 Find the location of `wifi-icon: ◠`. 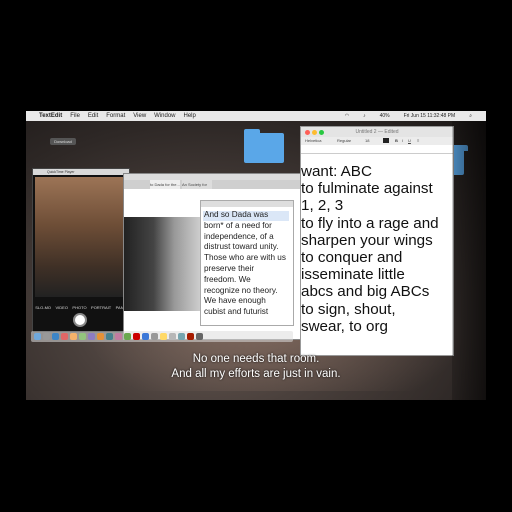

wifi-icon: ◠ is located at coordinates (347, 116).